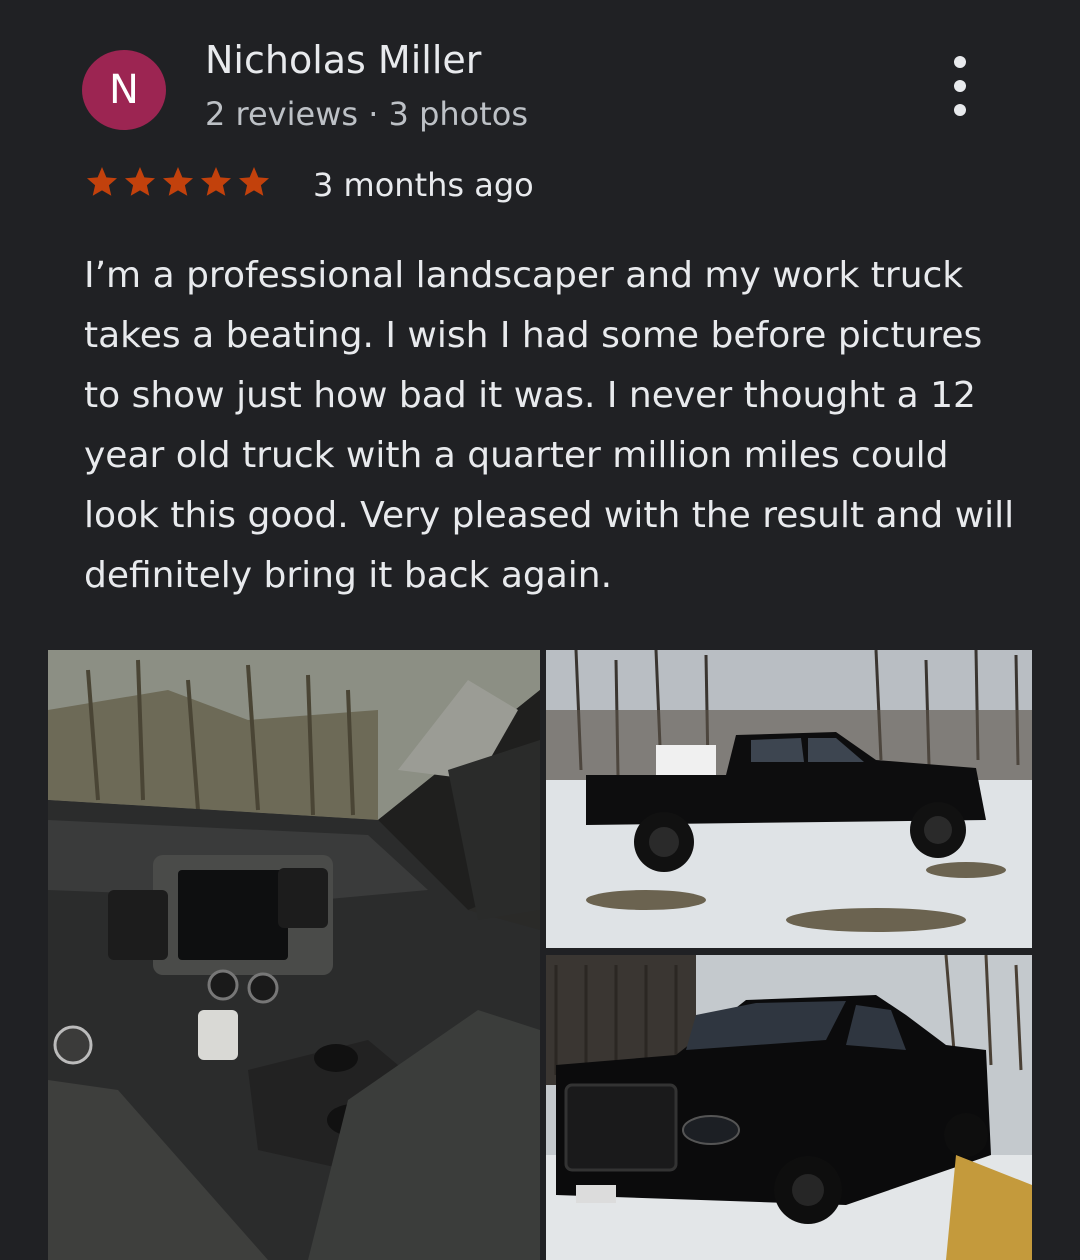 This screenshot has height=1260, width=1080. I want to click on avatar-letter: N, so click(124, 90).